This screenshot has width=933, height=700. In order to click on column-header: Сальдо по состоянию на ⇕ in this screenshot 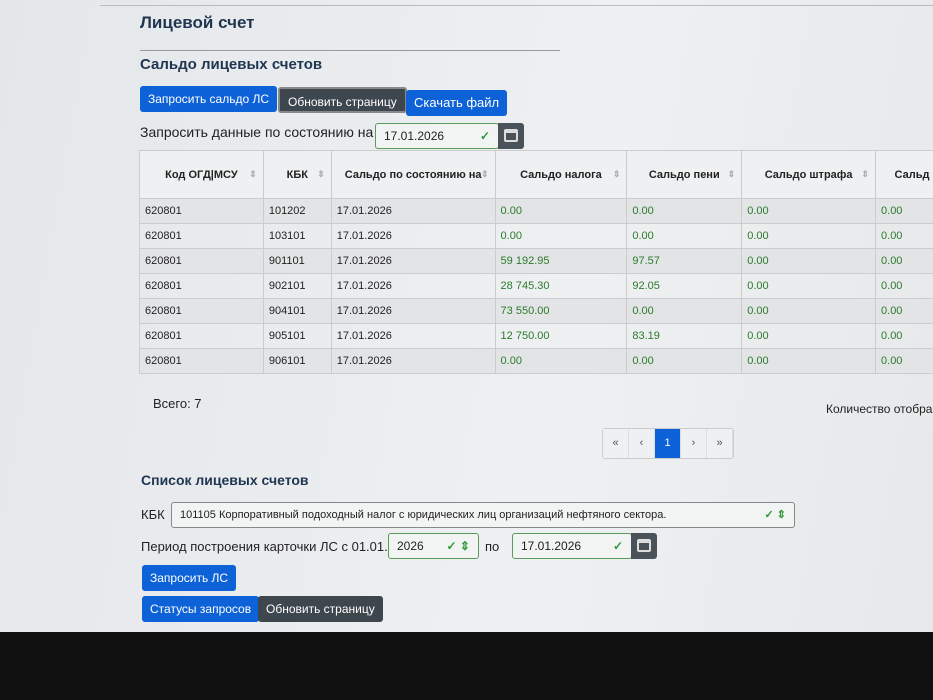, I will do `click(413, 174)`.